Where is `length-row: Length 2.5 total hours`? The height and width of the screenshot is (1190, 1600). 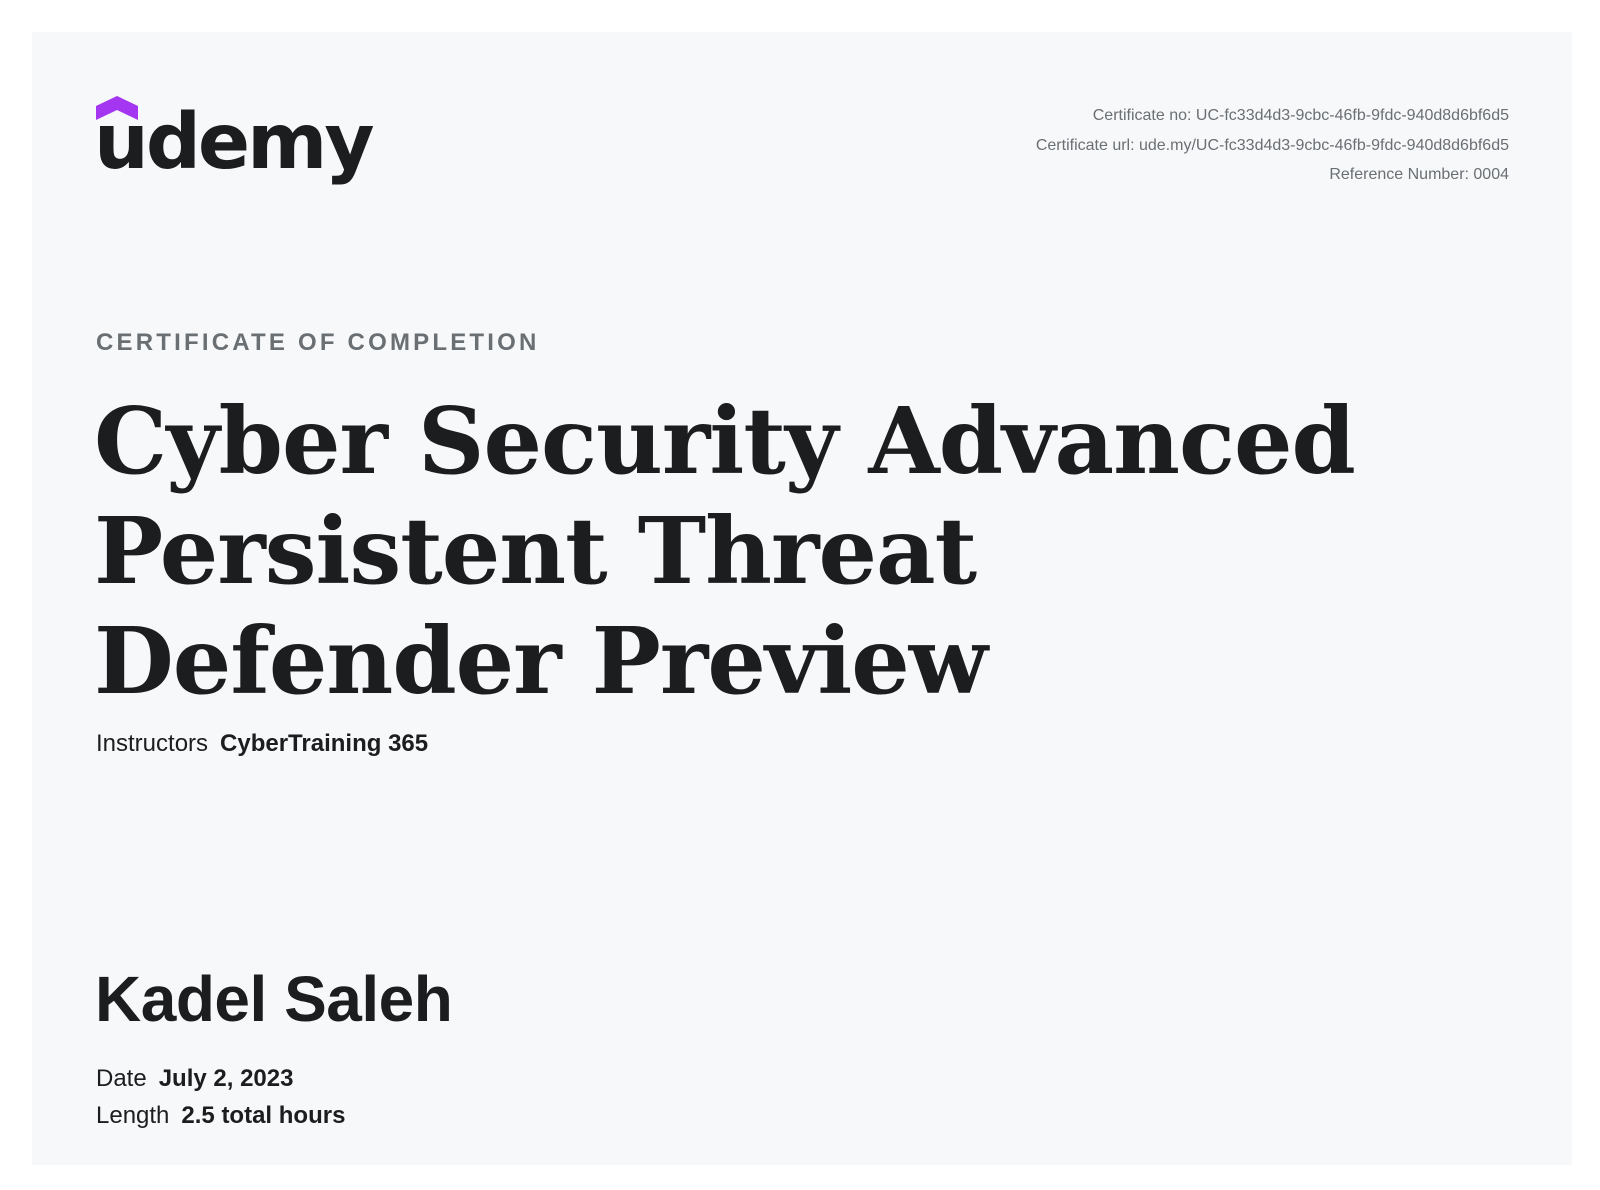 length-row: Length 2.5 total hours is located at coordinates (220, 1115).